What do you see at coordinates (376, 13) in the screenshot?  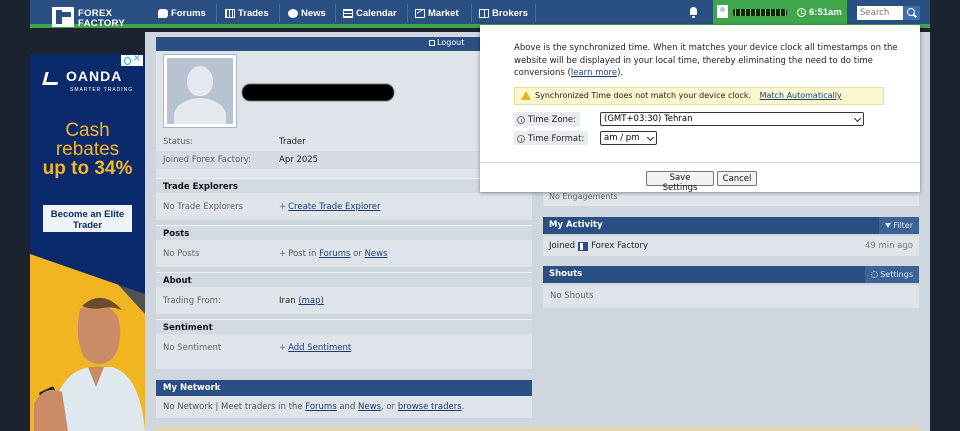 I see `nav-calendar-label: Calendar` at bounding box center [376, 13].